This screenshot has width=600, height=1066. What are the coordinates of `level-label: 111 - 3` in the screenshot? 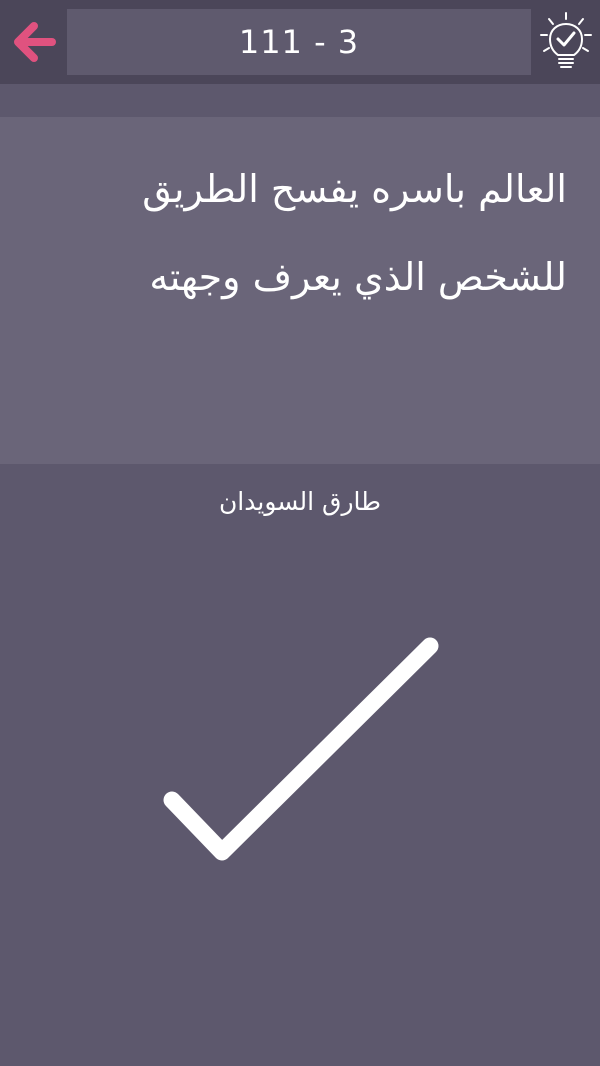 It's located at (299, 42).